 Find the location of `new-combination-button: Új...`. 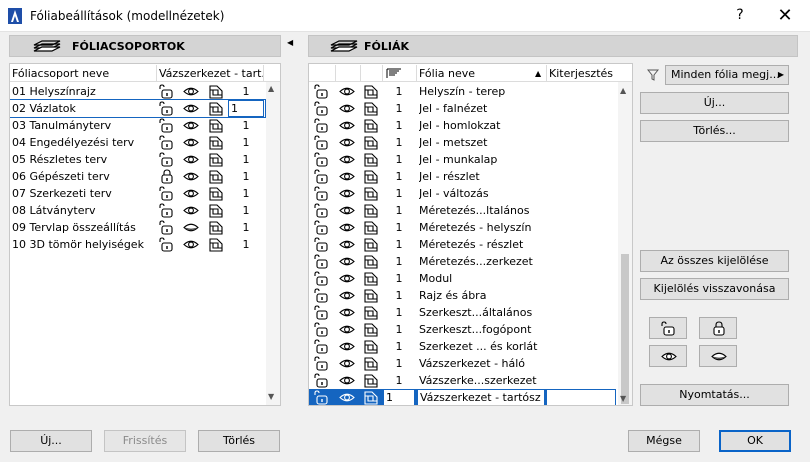

new-combination-button: Új... is located at coordinates (51, 441).